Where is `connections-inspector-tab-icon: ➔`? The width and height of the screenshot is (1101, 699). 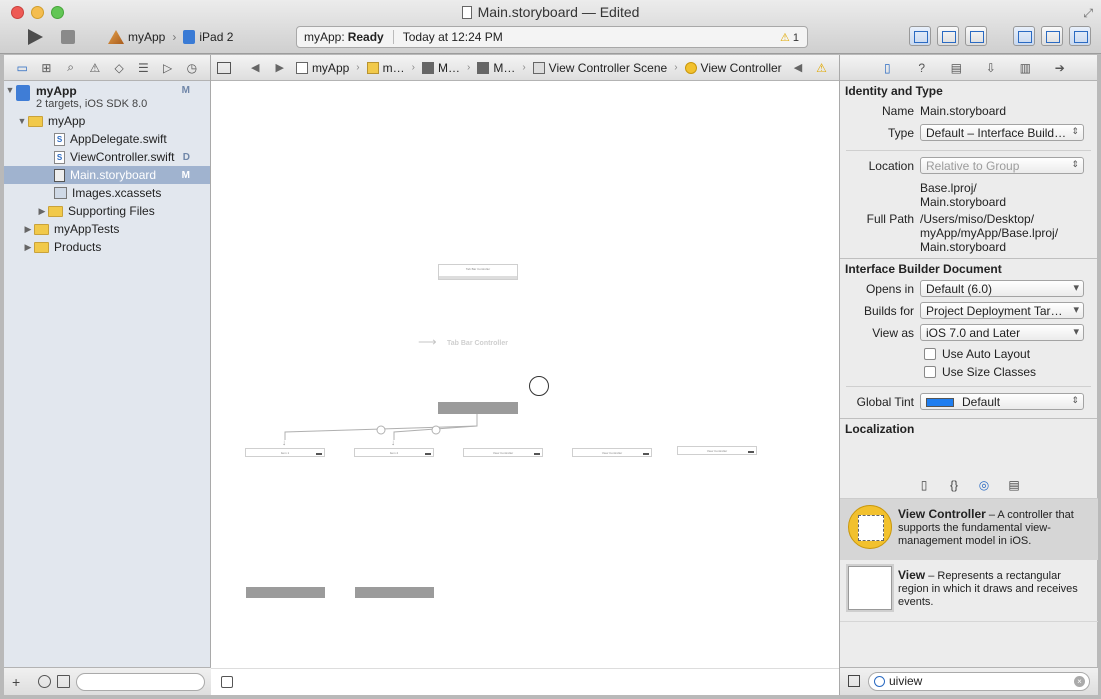 connections-inspector-tab-icon: ➔ is located at coordinates (1060, 68).